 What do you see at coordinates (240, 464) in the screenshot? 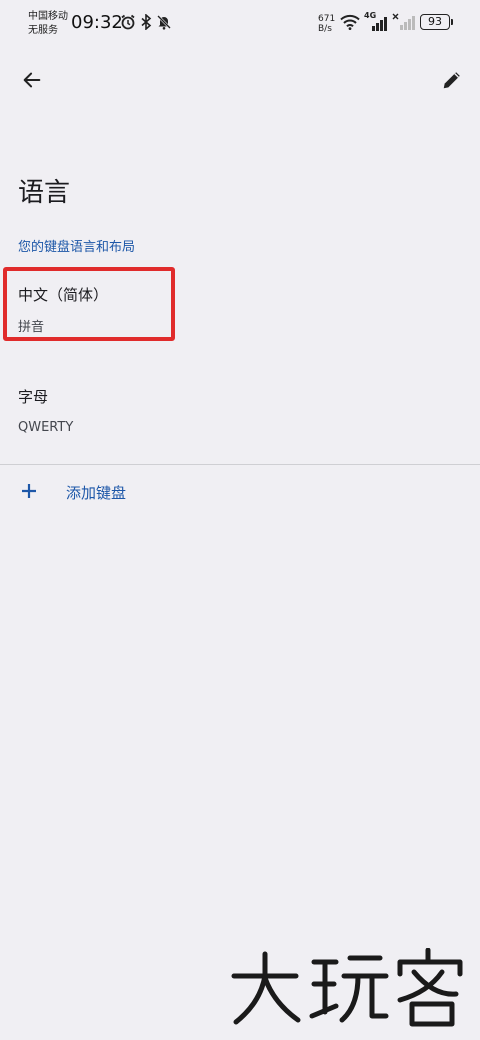
I see `divider` at bounding box center [240, 464].